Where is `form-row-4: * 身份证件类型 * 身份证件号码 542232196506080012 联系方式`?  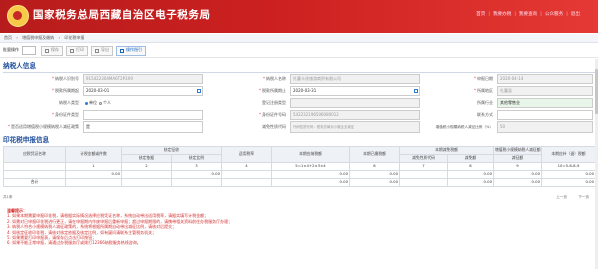
form-row-4: * 身份证件类型 * 身份证件号码 542232196506080012 联系方式 is located at coordinates (299, 115).